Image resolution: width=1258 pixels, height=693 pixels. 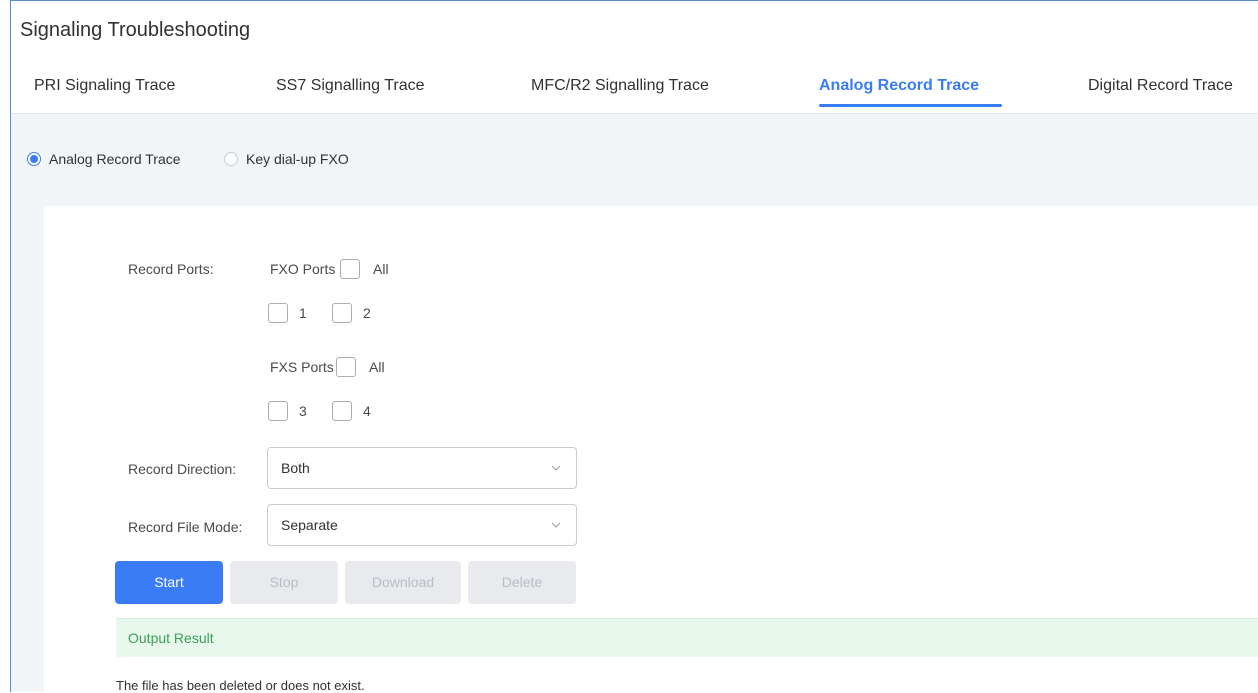 I want to click on fxs-ports-label: FXS Ports, so click(x=302, y=367).